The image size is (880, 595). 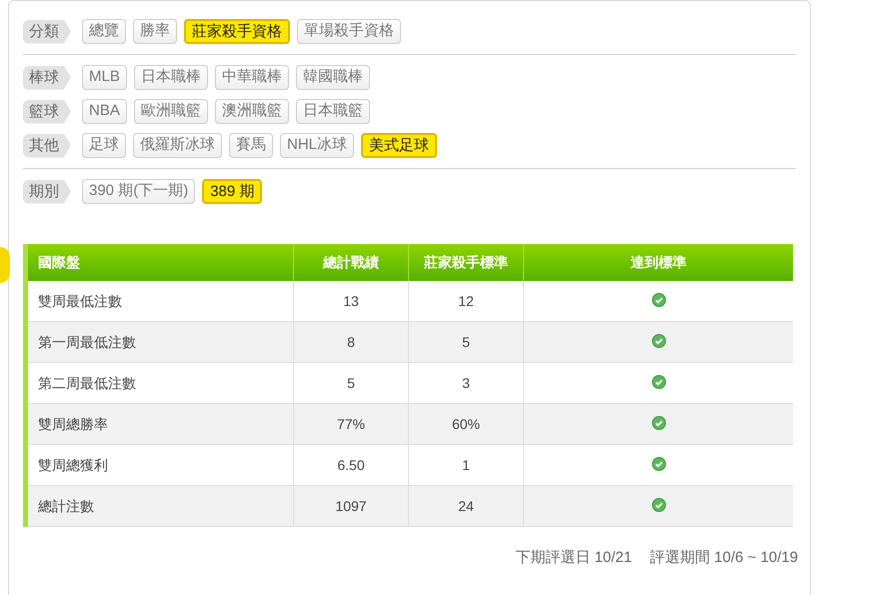 I want to click on table-cell-text: 第二周最低注數, so click(x=87, y=383).